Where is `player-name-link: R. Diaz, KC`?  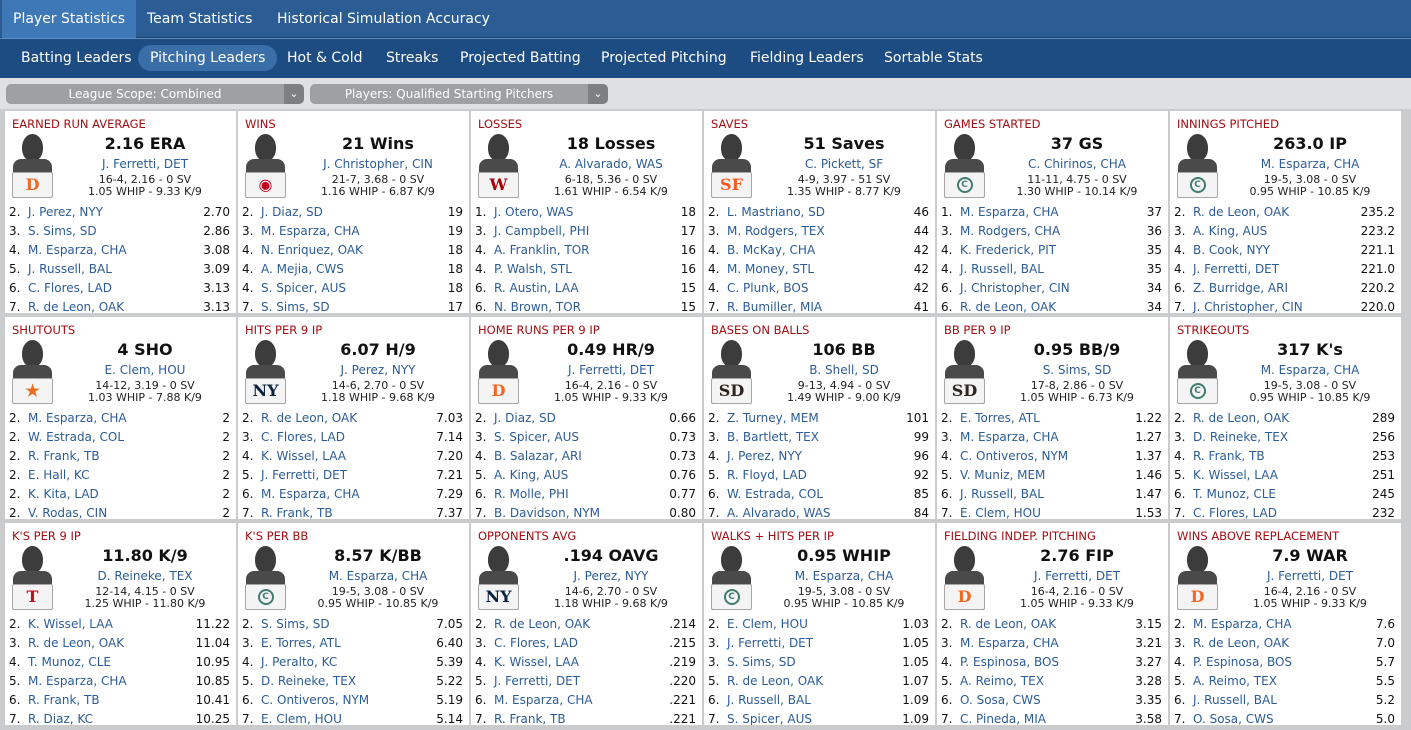 player-name-link: R. Diaz, KC is located at coordinates (60, 717).